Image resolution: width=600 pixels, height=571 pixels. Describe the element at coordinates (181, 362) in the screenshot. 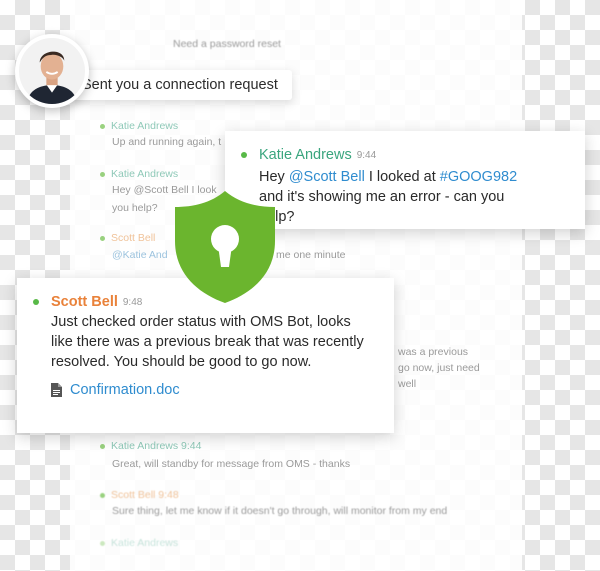

I see `scott-message-line-3: resolved. You should be good to go now.` at that location.